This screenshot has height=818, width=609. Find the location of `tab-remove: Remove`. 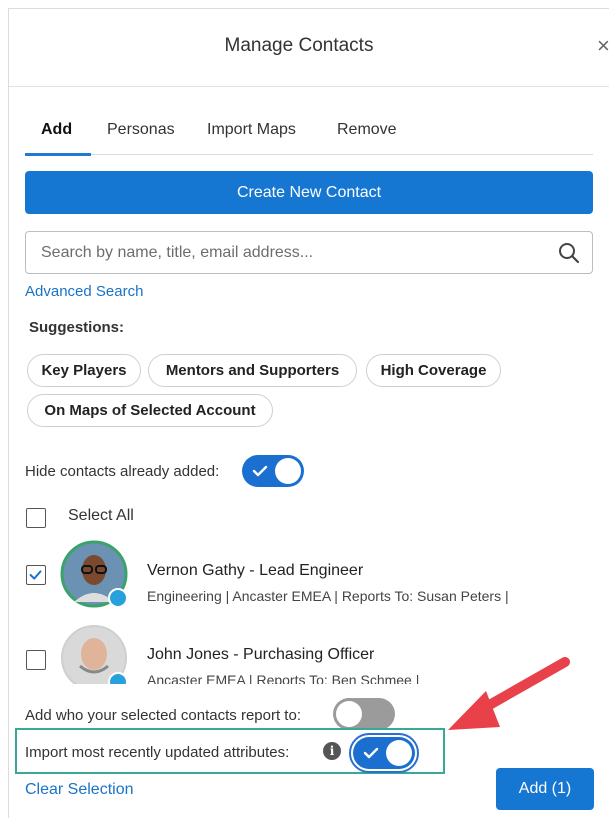

tab-remove: Remove is located at coordinates (367, 130).